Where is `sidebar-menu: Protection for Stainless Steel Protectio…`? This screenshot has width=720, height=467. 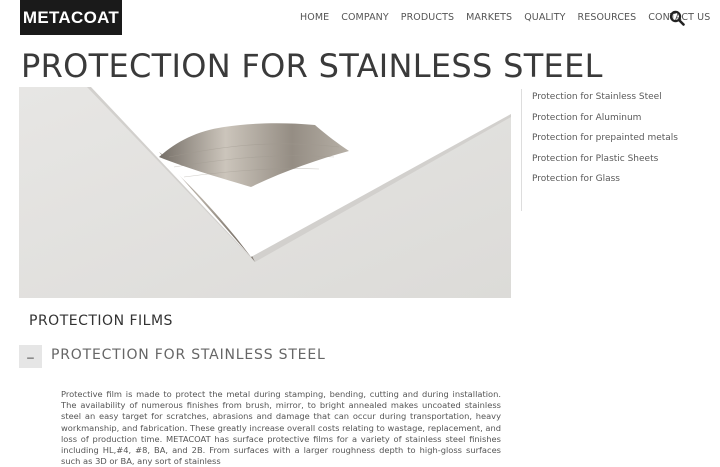 sidebar-menu: Protection for Stainless Steel Protectio… is located at coordinates (619, 150).